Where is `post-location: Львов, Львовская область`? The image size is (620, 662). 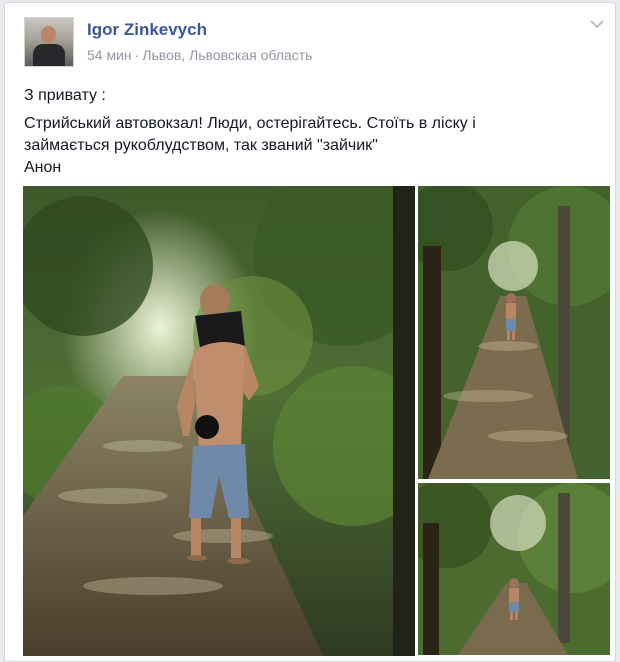
post-location: Львов, Львовская область is located at coordinates (227, 55).